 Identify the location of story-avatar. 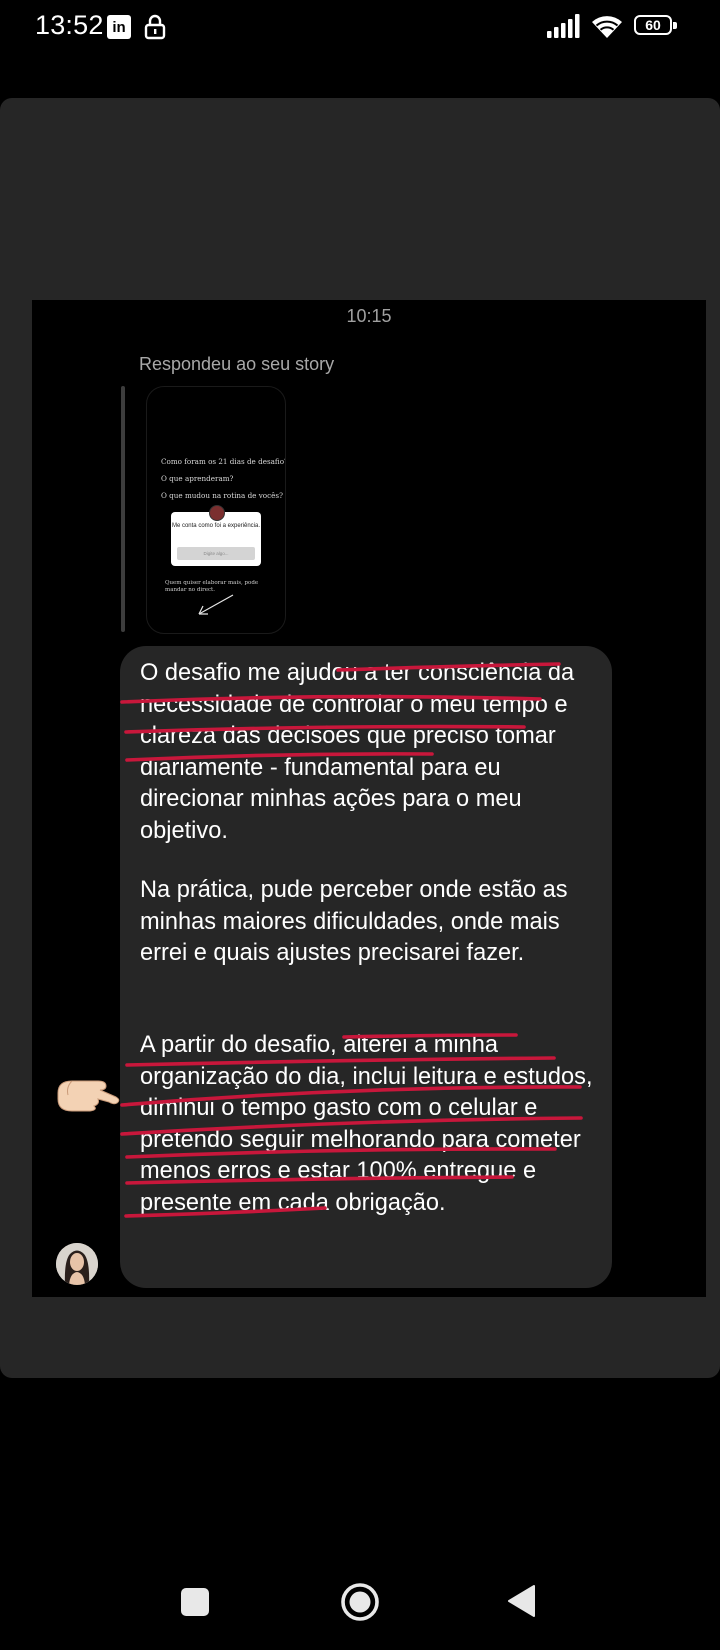
(217, 513).